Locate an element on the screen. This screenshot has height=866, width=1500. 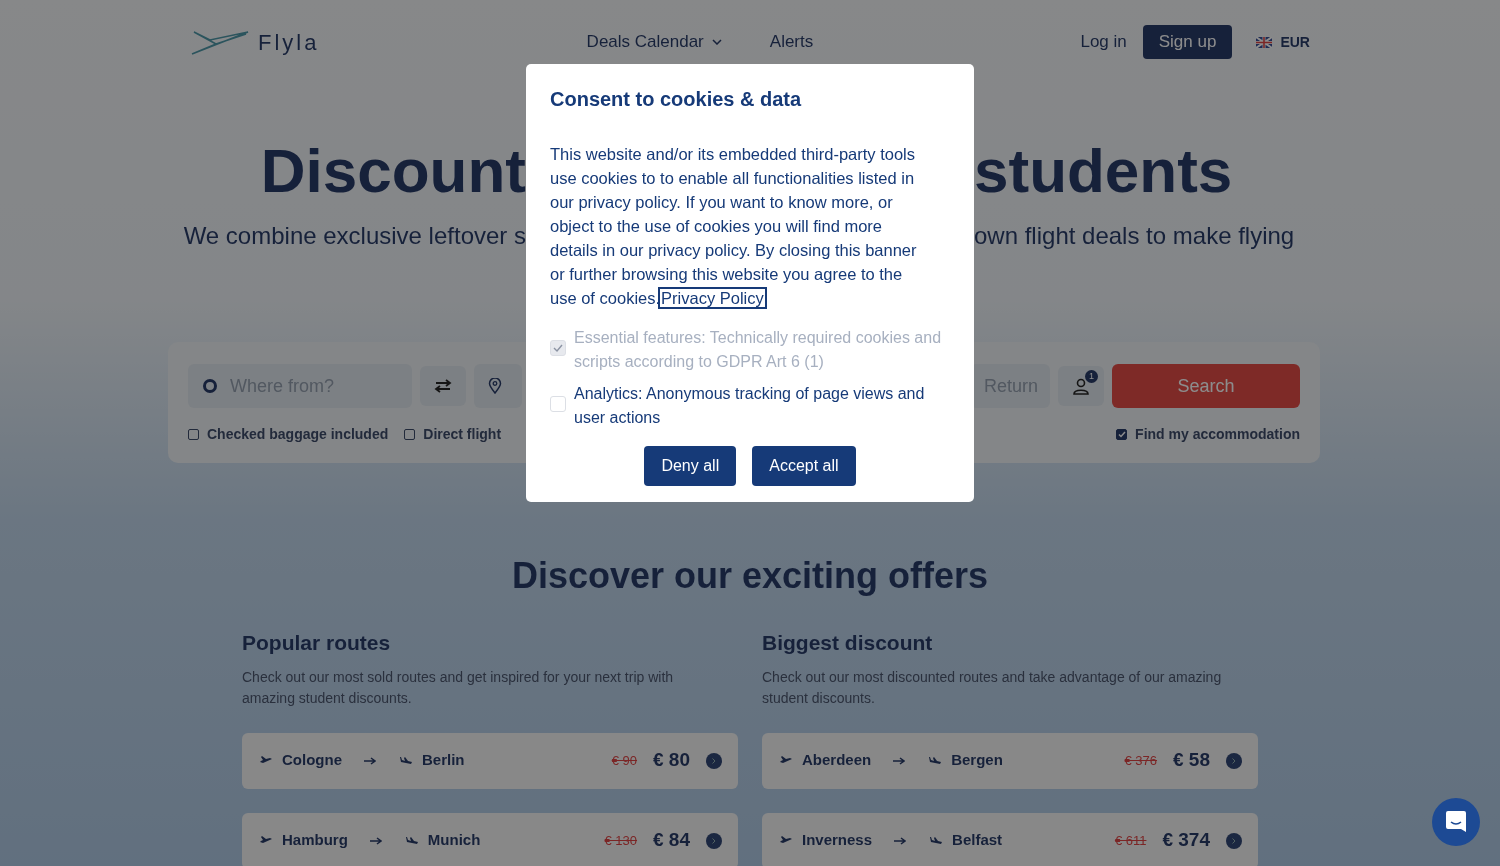
destination-city: Bergen is located at coordinates (977, 760).